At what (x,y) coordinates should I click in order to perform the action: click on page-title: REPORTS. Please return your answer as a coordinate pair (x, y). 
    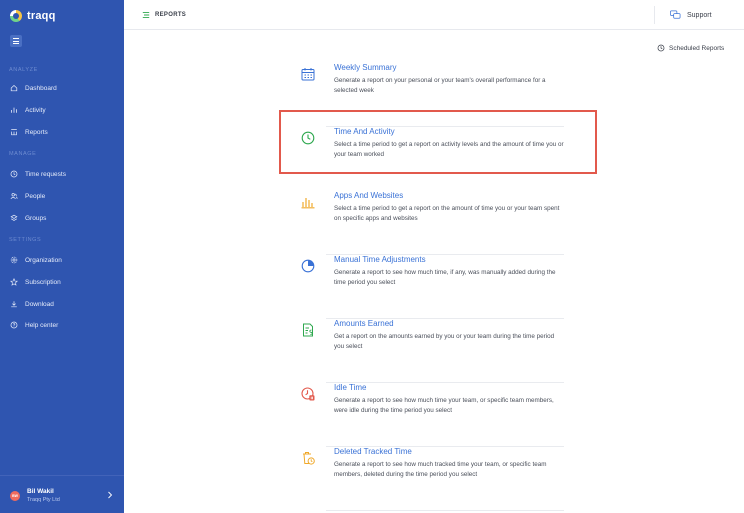
    Looking at the image, I should click on (164, 15).